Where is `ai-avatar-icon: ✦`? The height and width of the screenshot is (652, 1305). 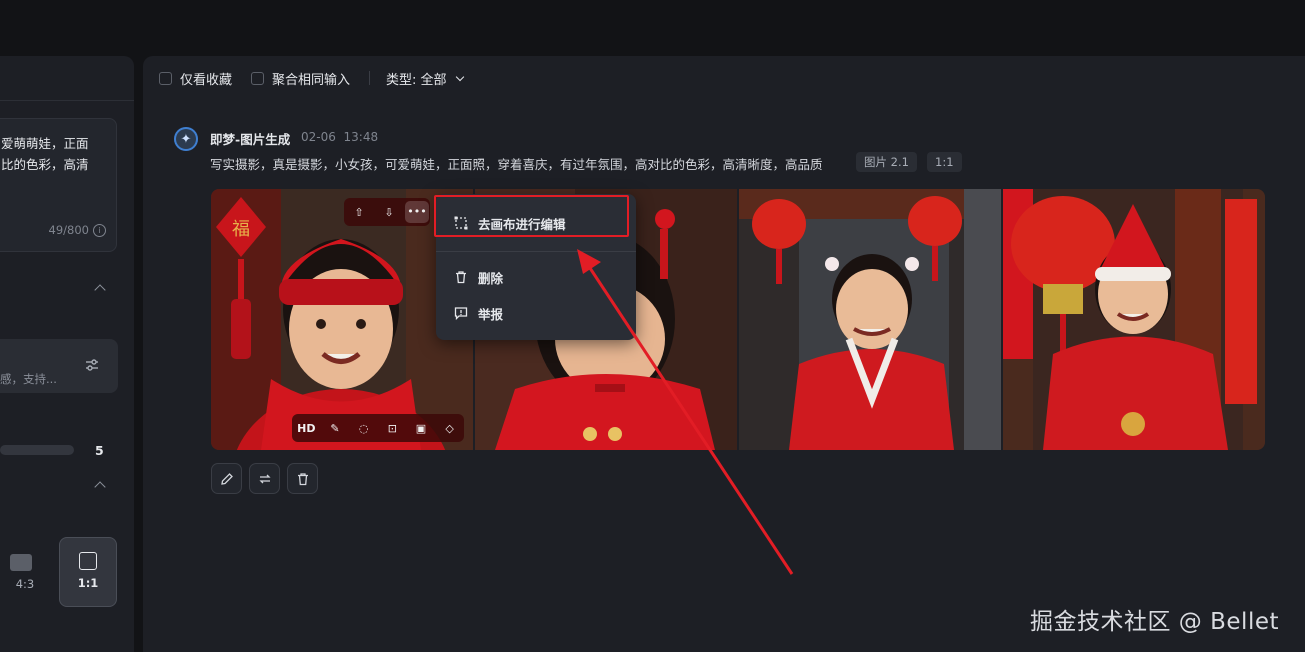
ai-avatar-icon: ✦ is located at coordinates (186, 139).